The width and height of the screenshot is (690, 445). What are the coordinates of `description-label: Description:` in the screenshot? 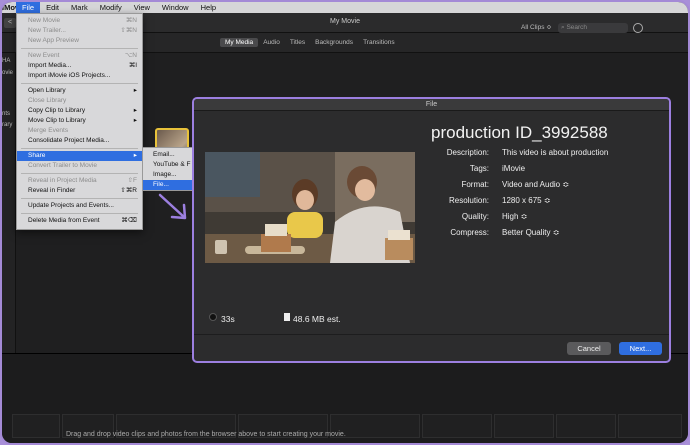 It's located at (467, 152).